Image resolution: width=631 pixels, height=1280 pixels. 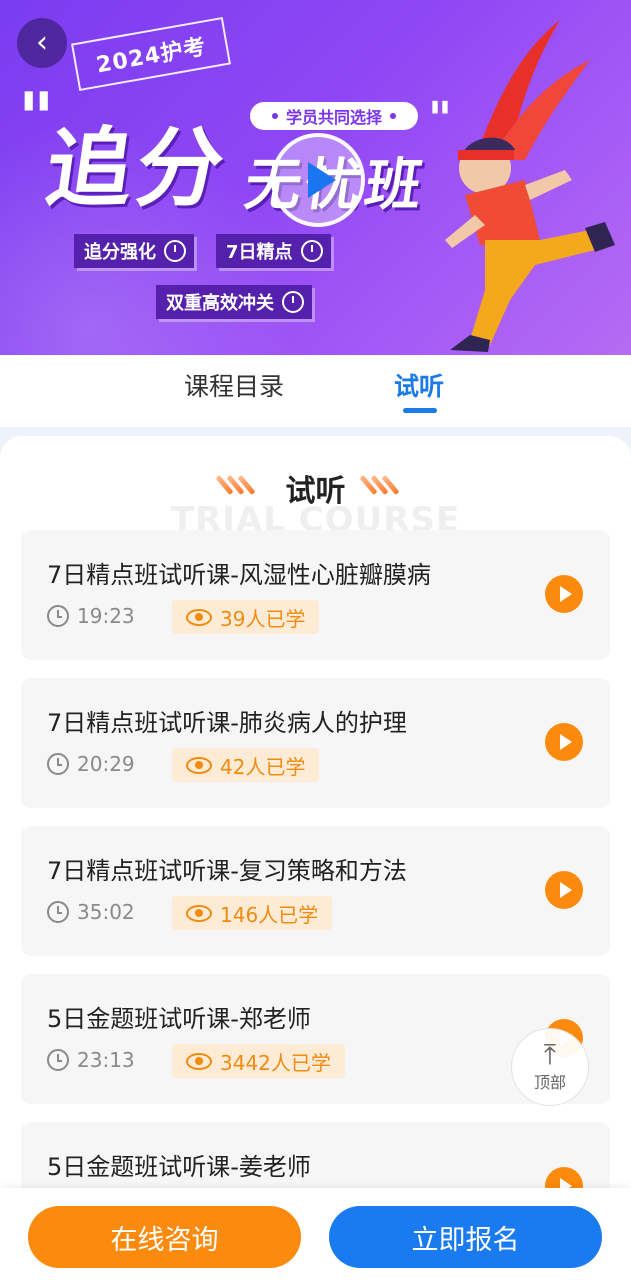 What do you see at coordinates (227, 871) in the screenshot?
I see `lesson-title: 7日精点班试听课-复习策略和方法` at bounding box center [227, 871].